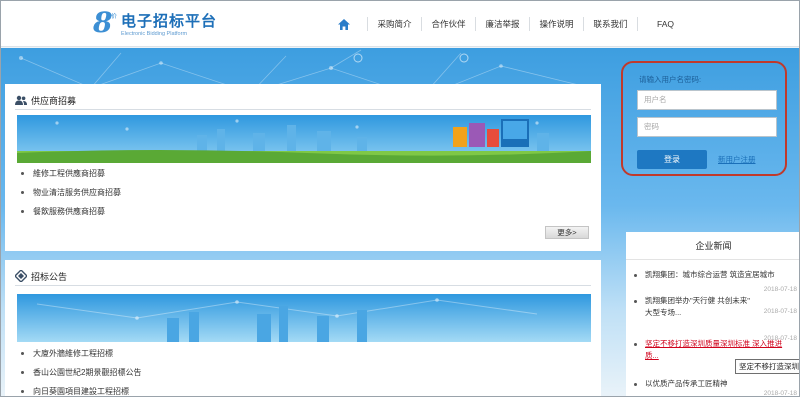  I want to click on list-item: 香山公園世紀2期景觀招標公告, so click(81, 372).